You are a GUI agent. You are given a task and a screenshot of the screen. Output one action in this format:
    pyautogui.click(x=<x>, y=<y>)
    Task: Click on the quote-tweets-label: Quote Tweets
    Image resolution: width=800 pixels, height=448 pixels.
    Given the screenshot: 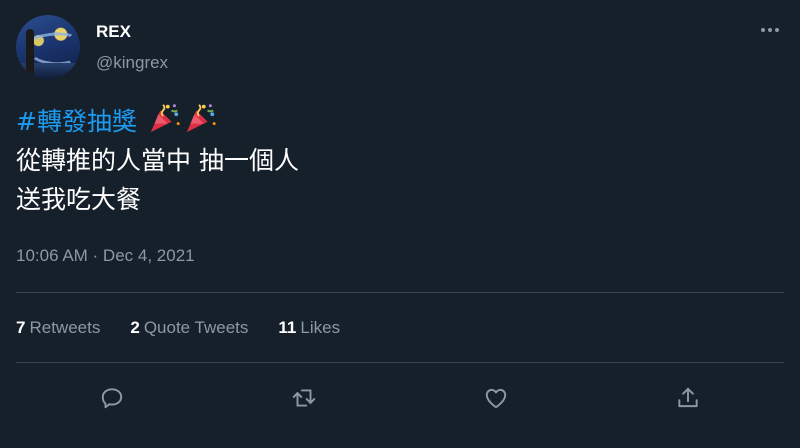 What is the action you would take?
    pyautogui.click(x=196, y=327)
    